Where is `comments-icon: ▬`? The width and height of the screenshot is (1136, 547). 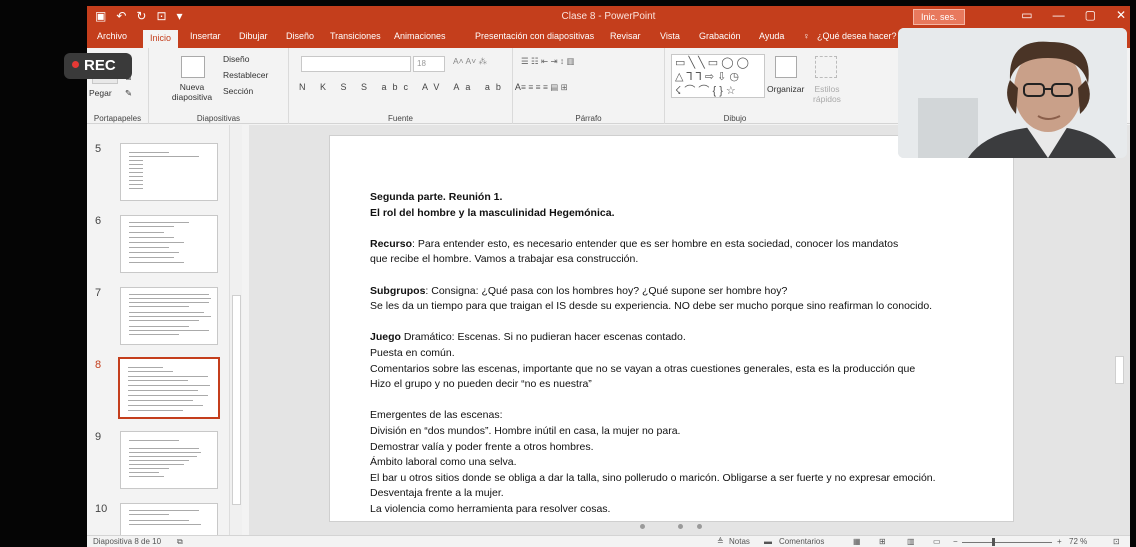
comments-icon: ▬ is located at coordinates (768, 541).